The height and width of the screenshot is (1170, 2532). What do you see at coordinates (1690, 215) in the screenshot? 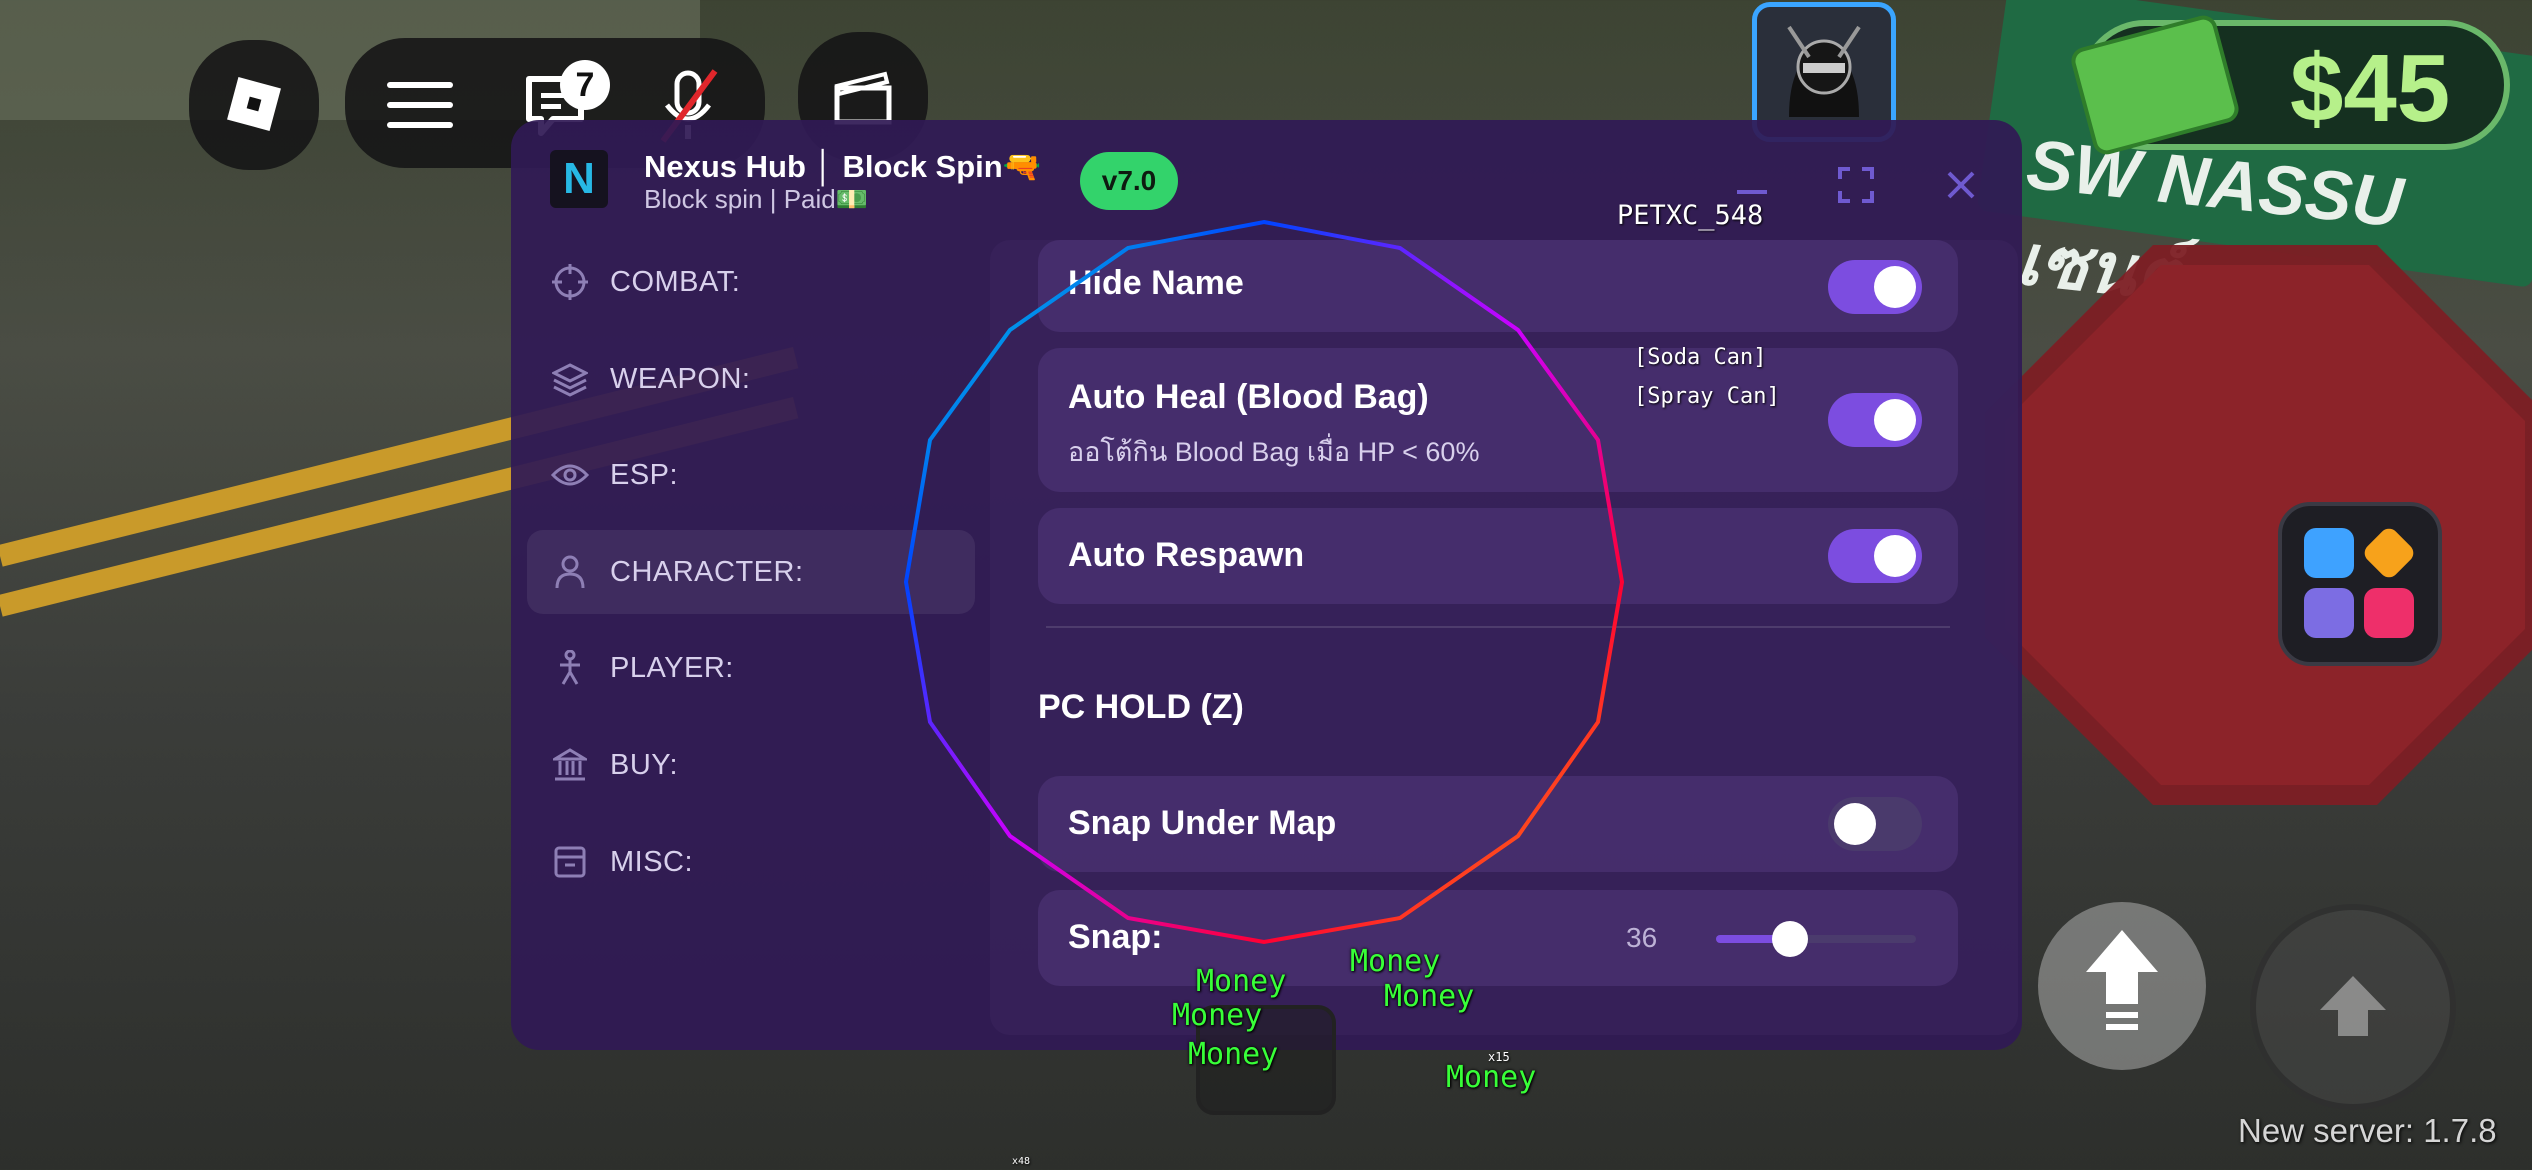
I see `esp-player-name: PETXC_548` at bounding box center [1690, 215].